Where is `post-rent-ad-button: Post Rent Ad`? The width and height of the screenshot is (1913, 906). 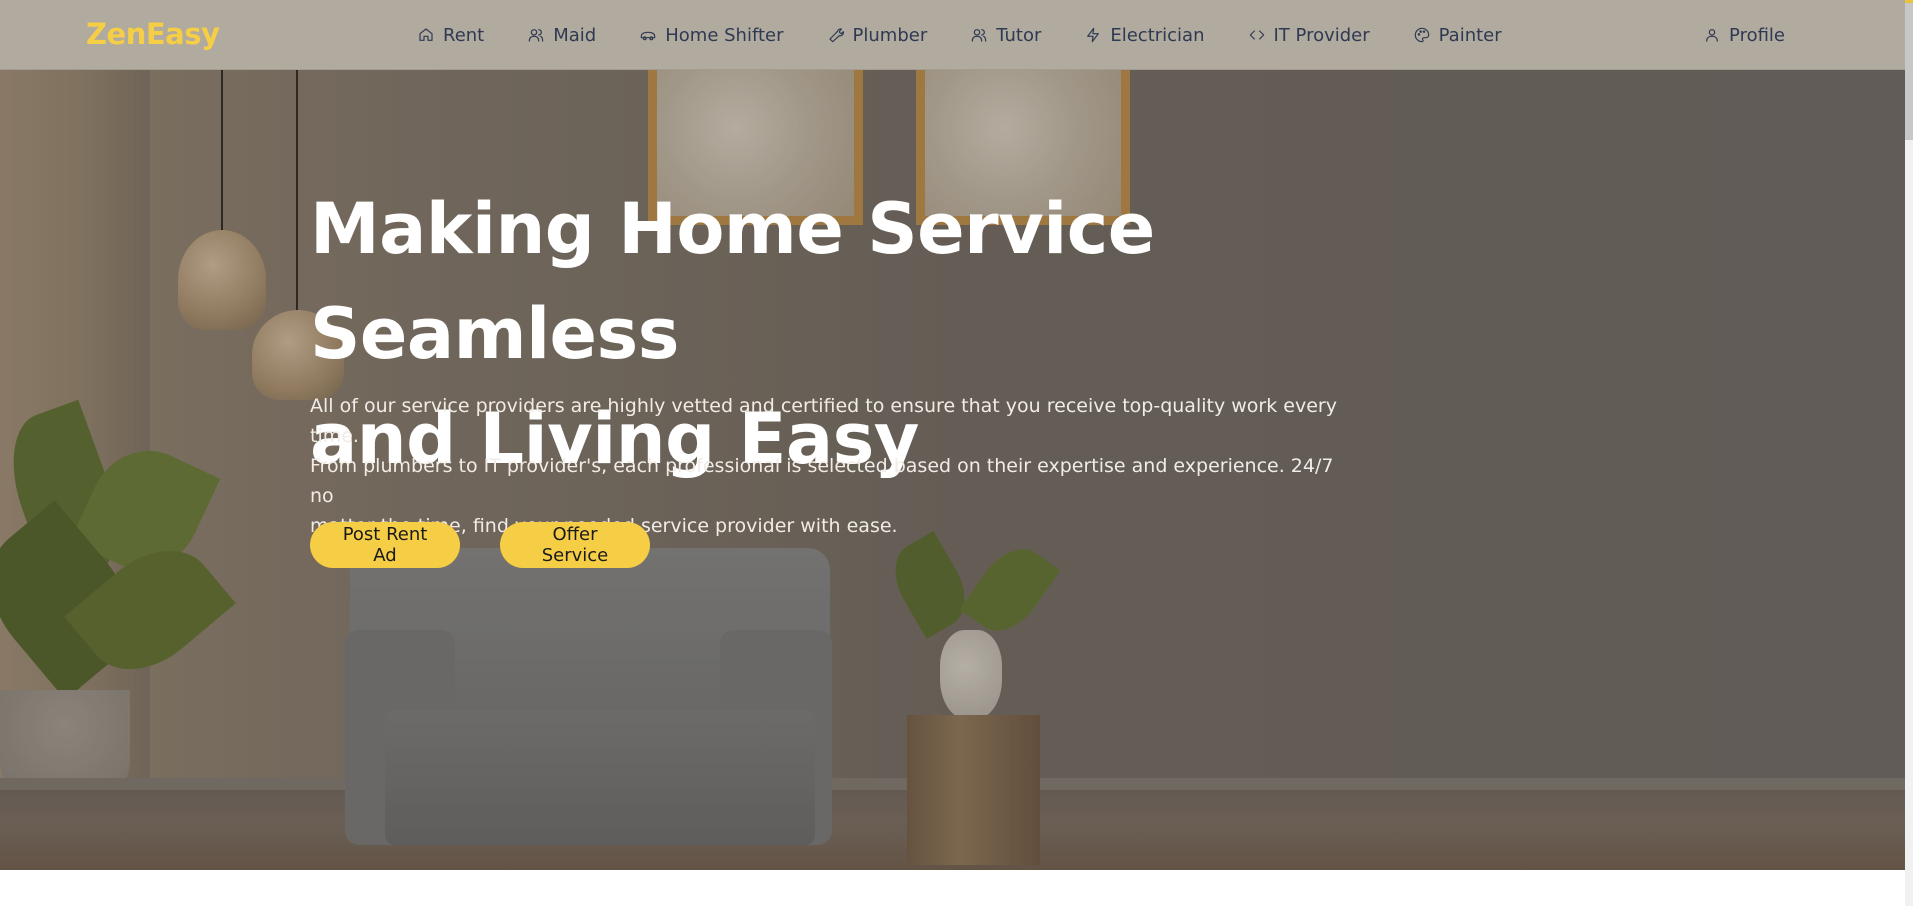
post-rent-ad-button: Post Rent Ad is located at coordinates (385, 545).